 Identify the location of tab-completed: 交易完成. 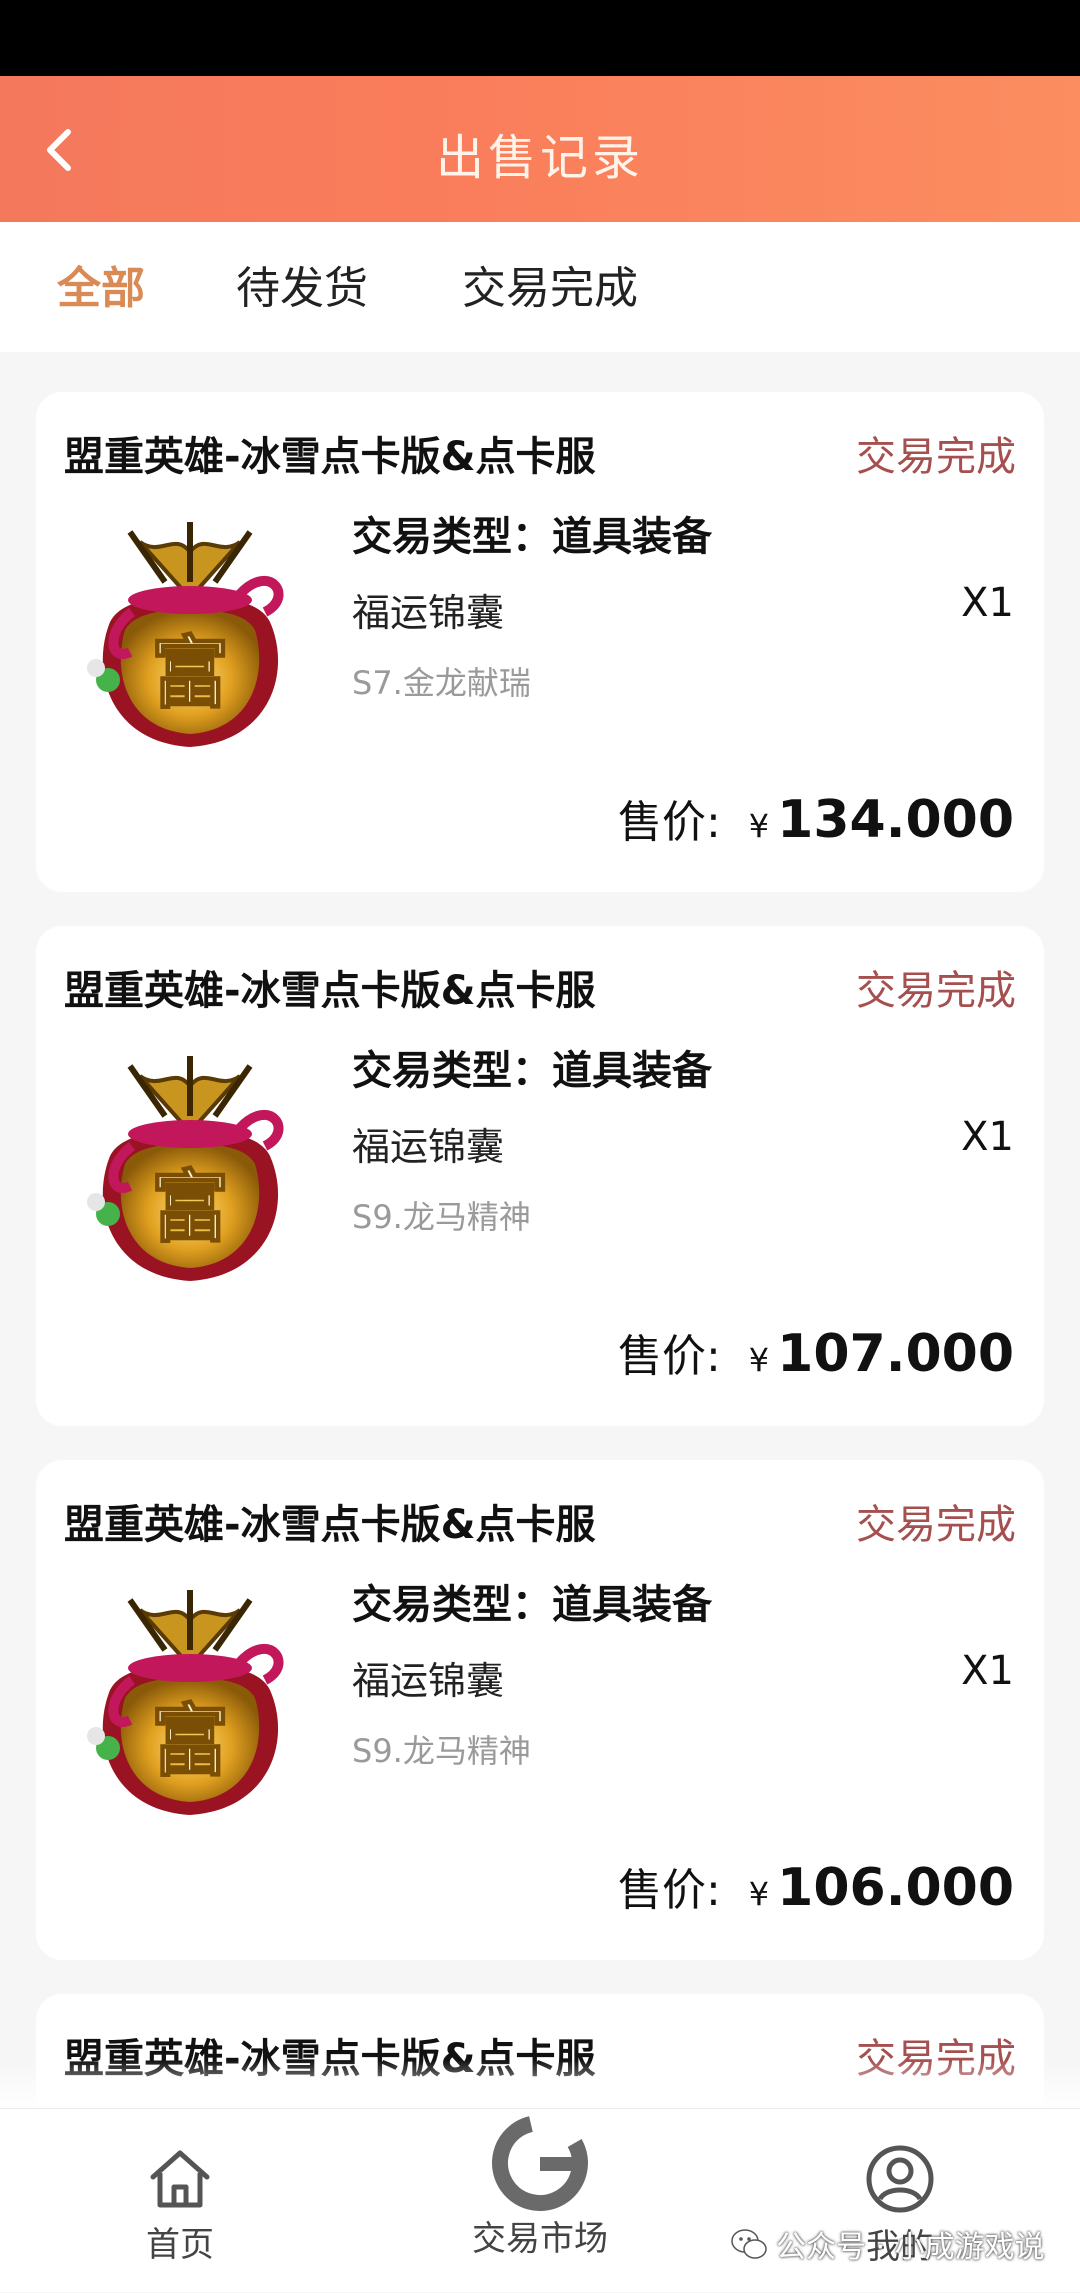
(550, 284).